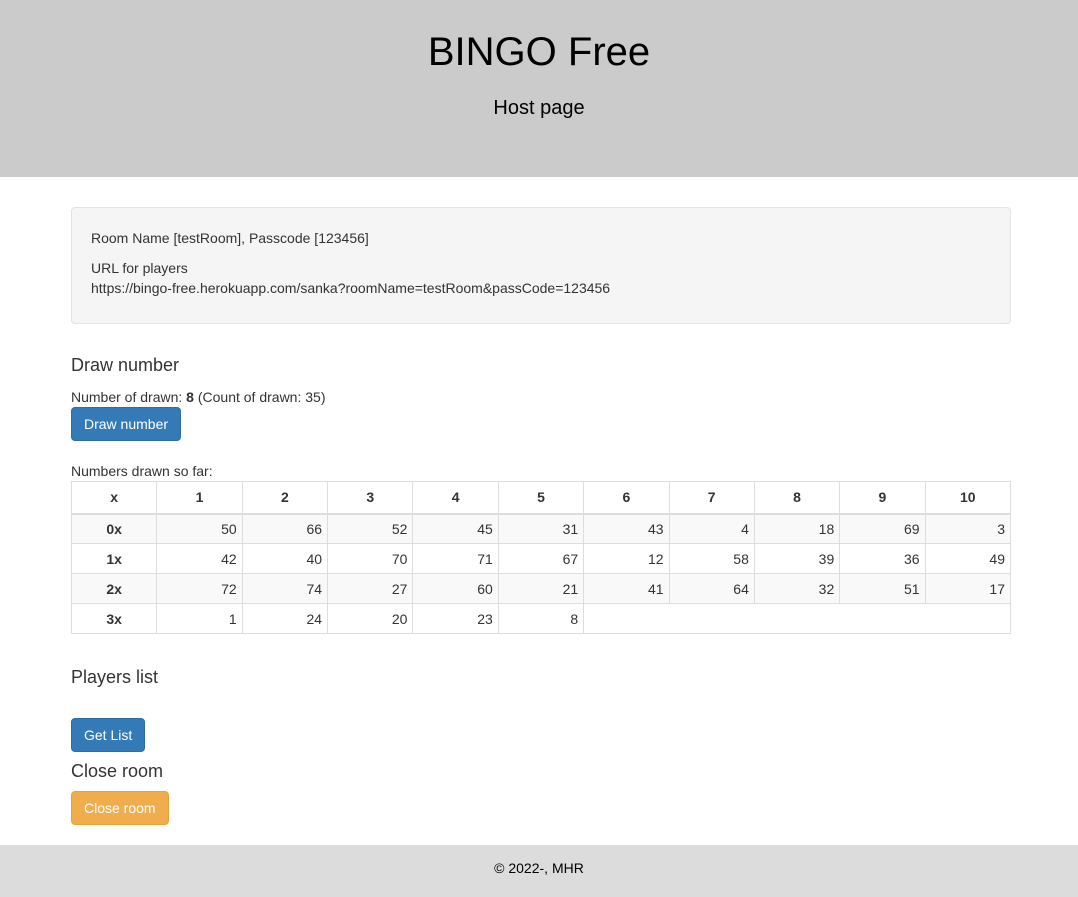 This screenshot has height=897, width=1078. I want to click on row-label: 2x, so click(114, 588).